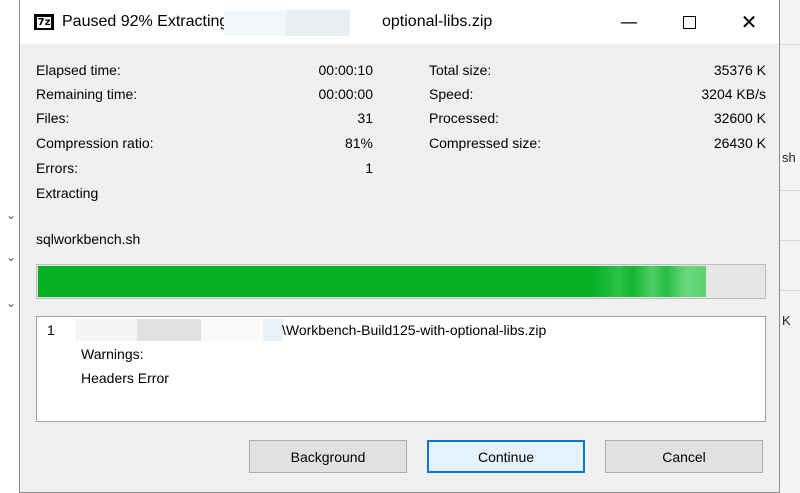  What do you see at coordinates (790, 246) in the screenshot?
I see `background-window` at bounding box center [790, 246].